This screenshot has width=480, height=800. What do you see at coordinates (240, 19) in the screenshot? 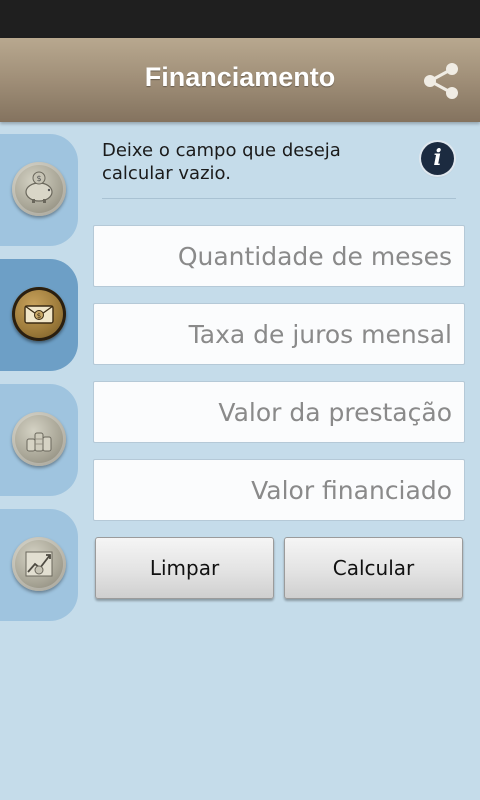
I see `status-bar` at bounding box center [240, 19].